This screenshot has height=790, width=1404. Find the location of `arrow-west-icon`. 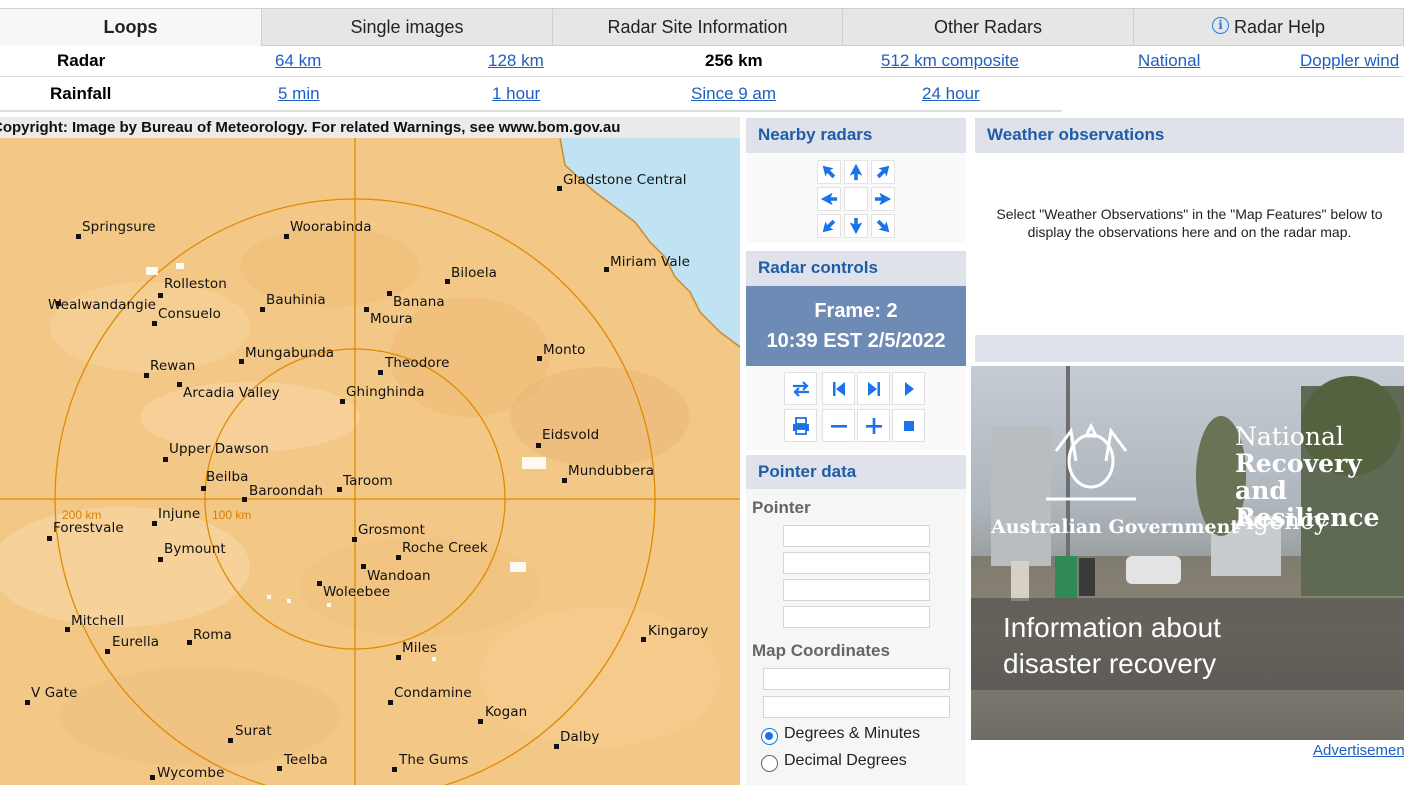

arrow-west-icon is located at coordinates (829, 199).